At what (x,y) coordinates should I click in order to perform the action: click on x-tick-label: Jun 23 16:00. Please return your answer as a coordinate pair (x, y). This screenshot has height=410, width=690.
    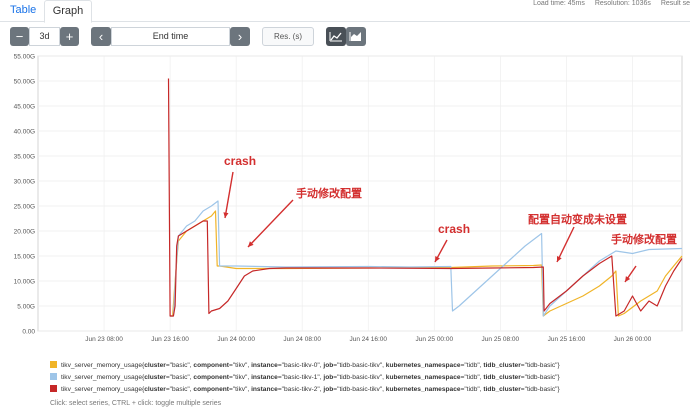
    Looking at the image, I should click on (170, 339).